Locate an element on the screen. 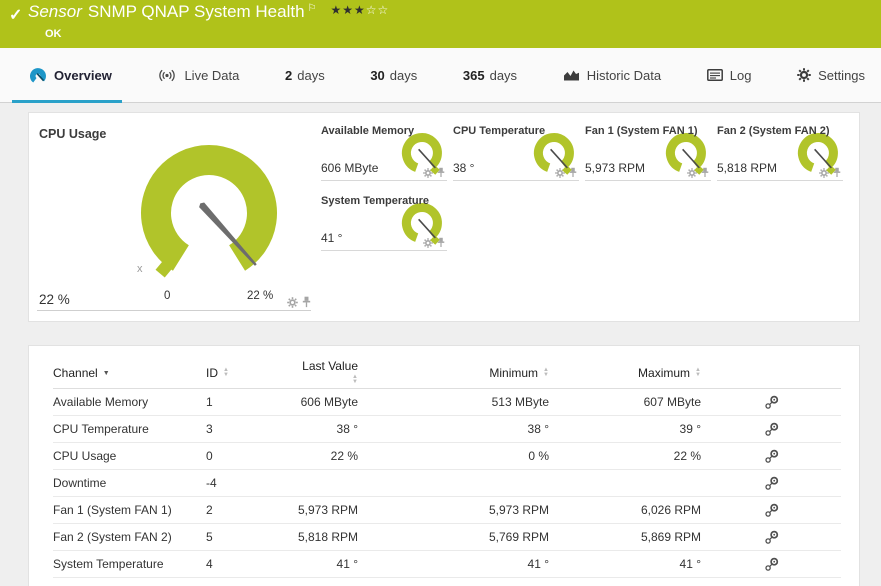 The width and height of the screenshot is (881, 586). page-title: SNMP QNAP System Health is located at coordinates (196, 11).